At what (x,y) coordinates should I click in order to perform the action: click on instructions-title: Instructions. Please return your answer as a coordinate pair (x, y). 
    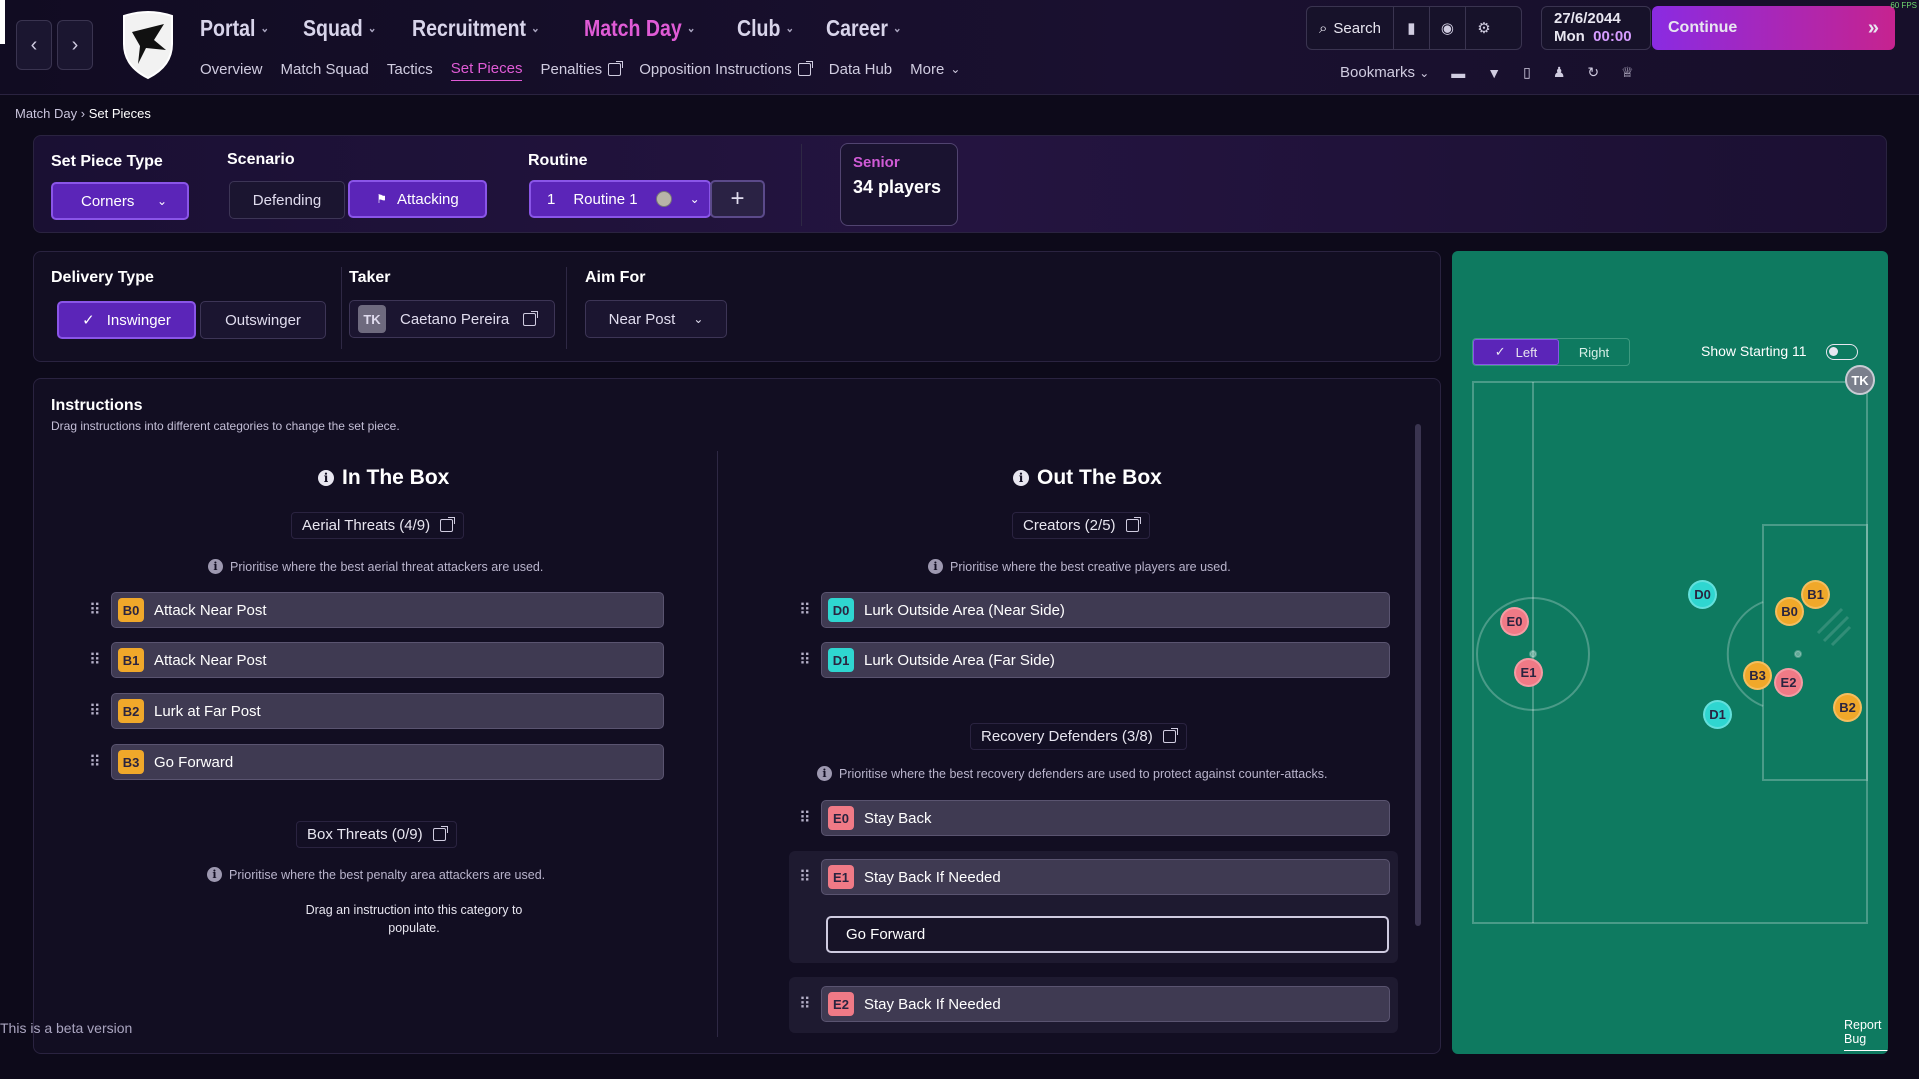
    Looking at the image, I should click on (97, 405).